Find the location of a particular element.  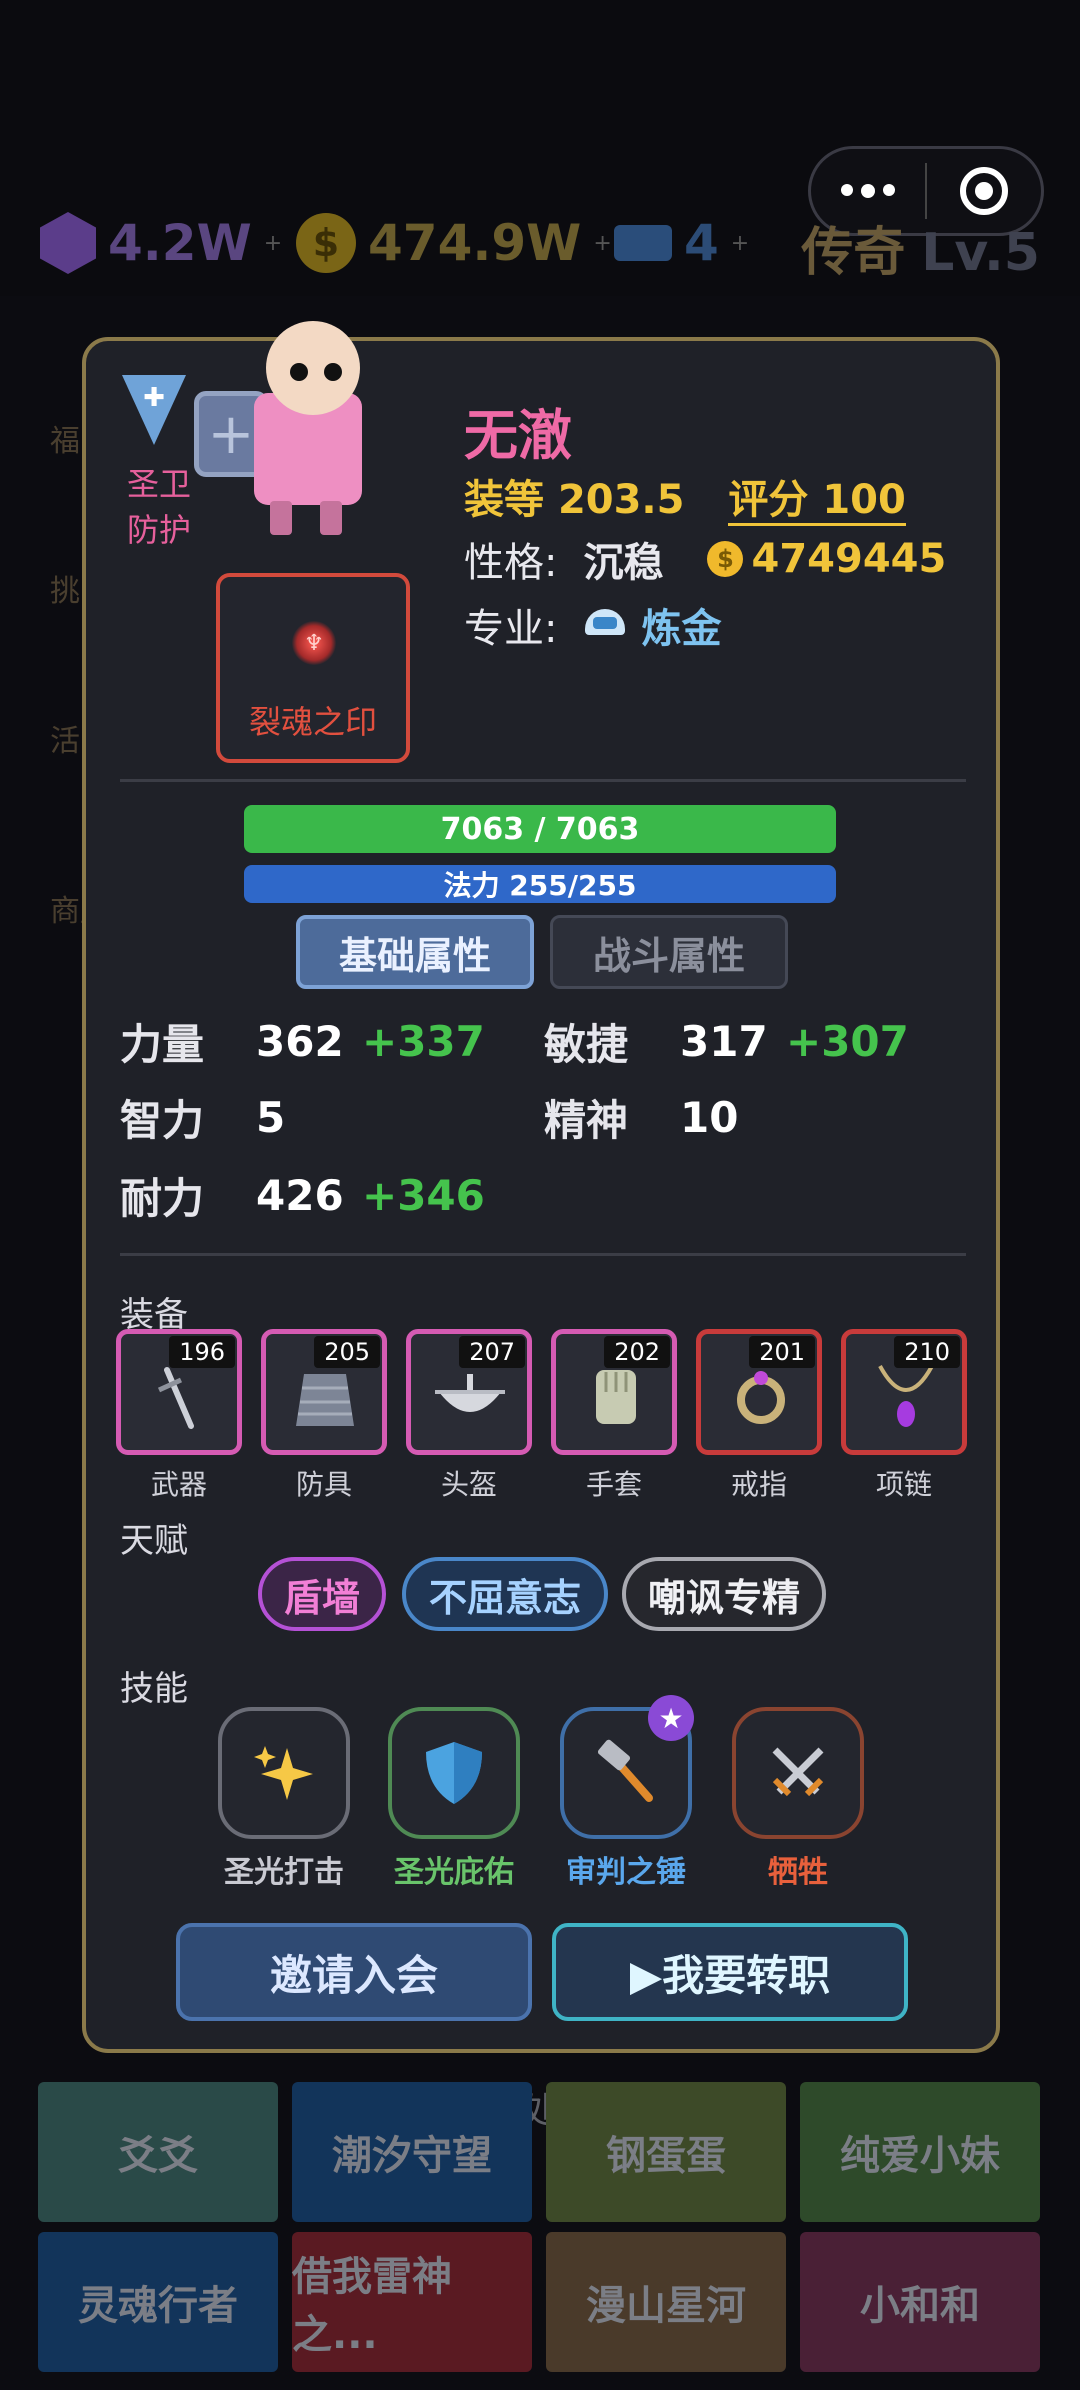

gold-counter: $ 474.9W + is located at coordinates (454, 243).